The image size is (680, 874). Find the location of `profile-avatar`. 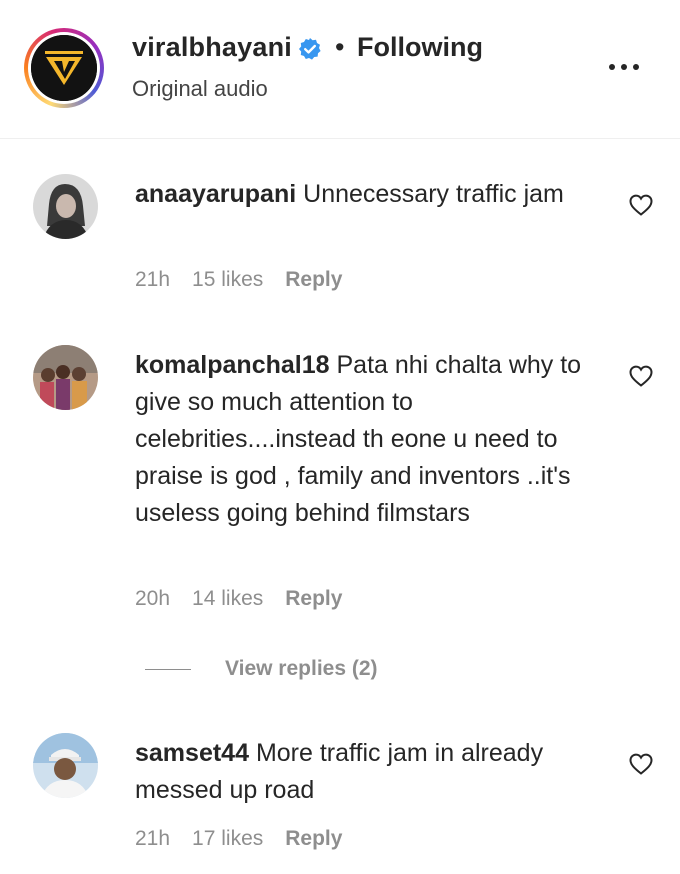

profile-avatar is located at coordinates (64, 68).